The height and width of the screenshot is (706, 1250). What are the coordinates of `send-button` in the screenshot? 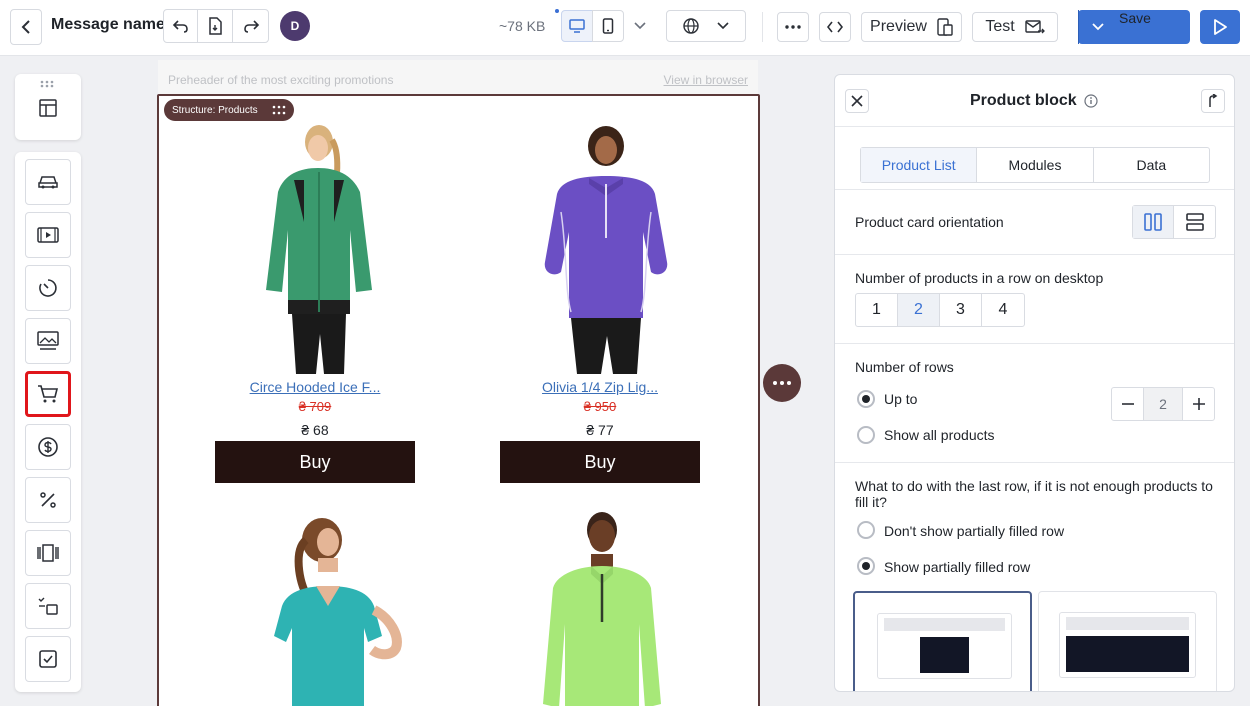 It's located at (1220, 27).